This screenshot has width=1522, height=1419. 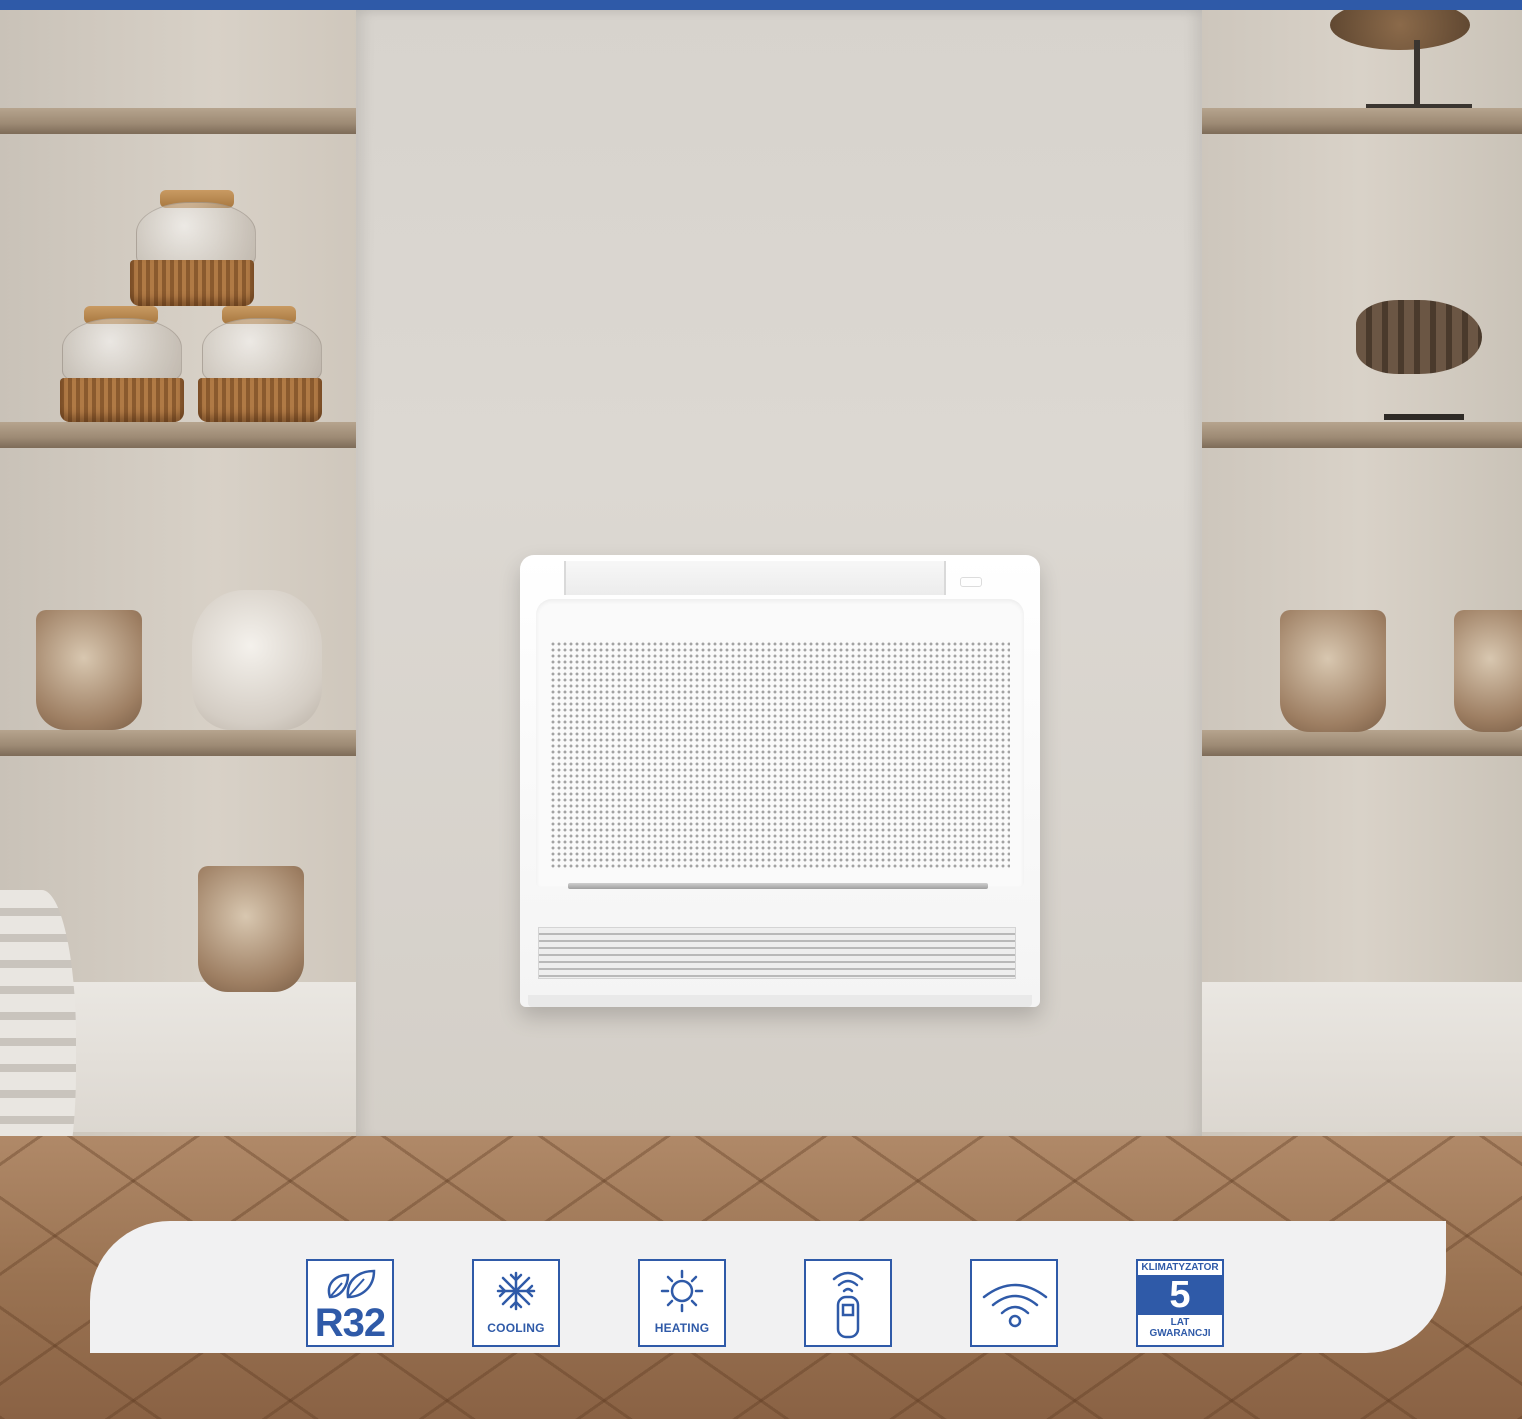 What do you see at coordinates (755, 578) in the screenshot?
I see `ac-top-outlet` at bounding box center [755, 578].